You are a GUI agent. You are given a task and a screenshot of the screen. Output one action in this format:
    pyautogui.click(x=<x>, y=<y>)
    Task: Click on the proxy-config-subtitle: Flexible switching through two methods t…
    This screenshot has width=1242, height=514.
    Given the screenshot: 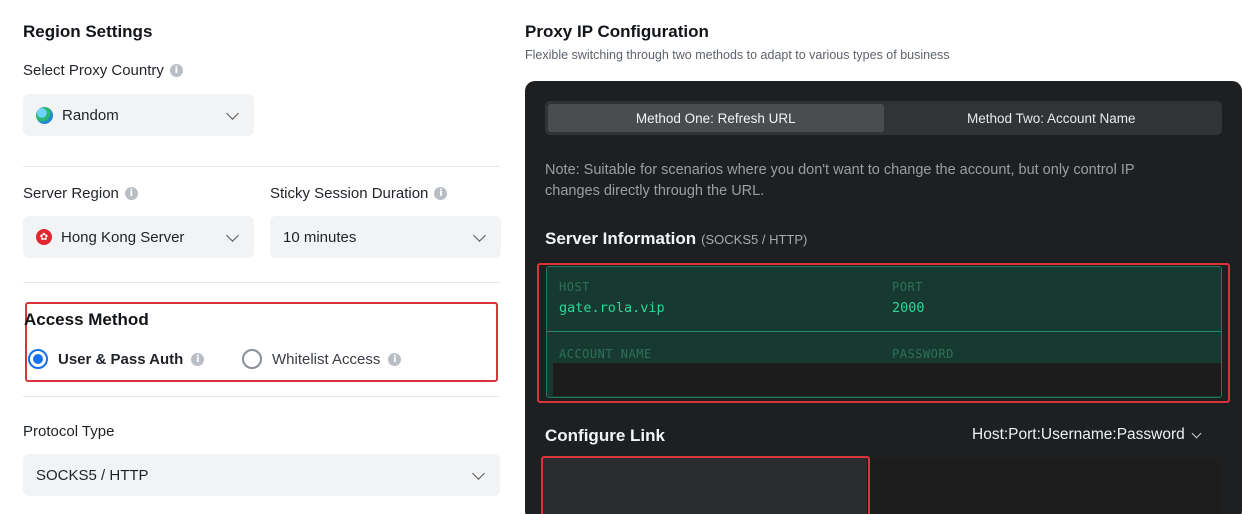 What is the action you would take?
    pyautogui.click(x=737, y=55)
    